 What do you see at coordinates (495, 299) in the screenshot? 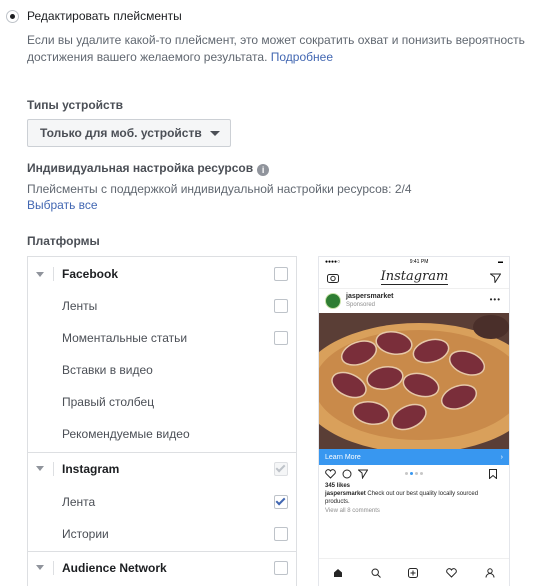
I see `more-options-icon: •••` at bounding box center [495, 299].